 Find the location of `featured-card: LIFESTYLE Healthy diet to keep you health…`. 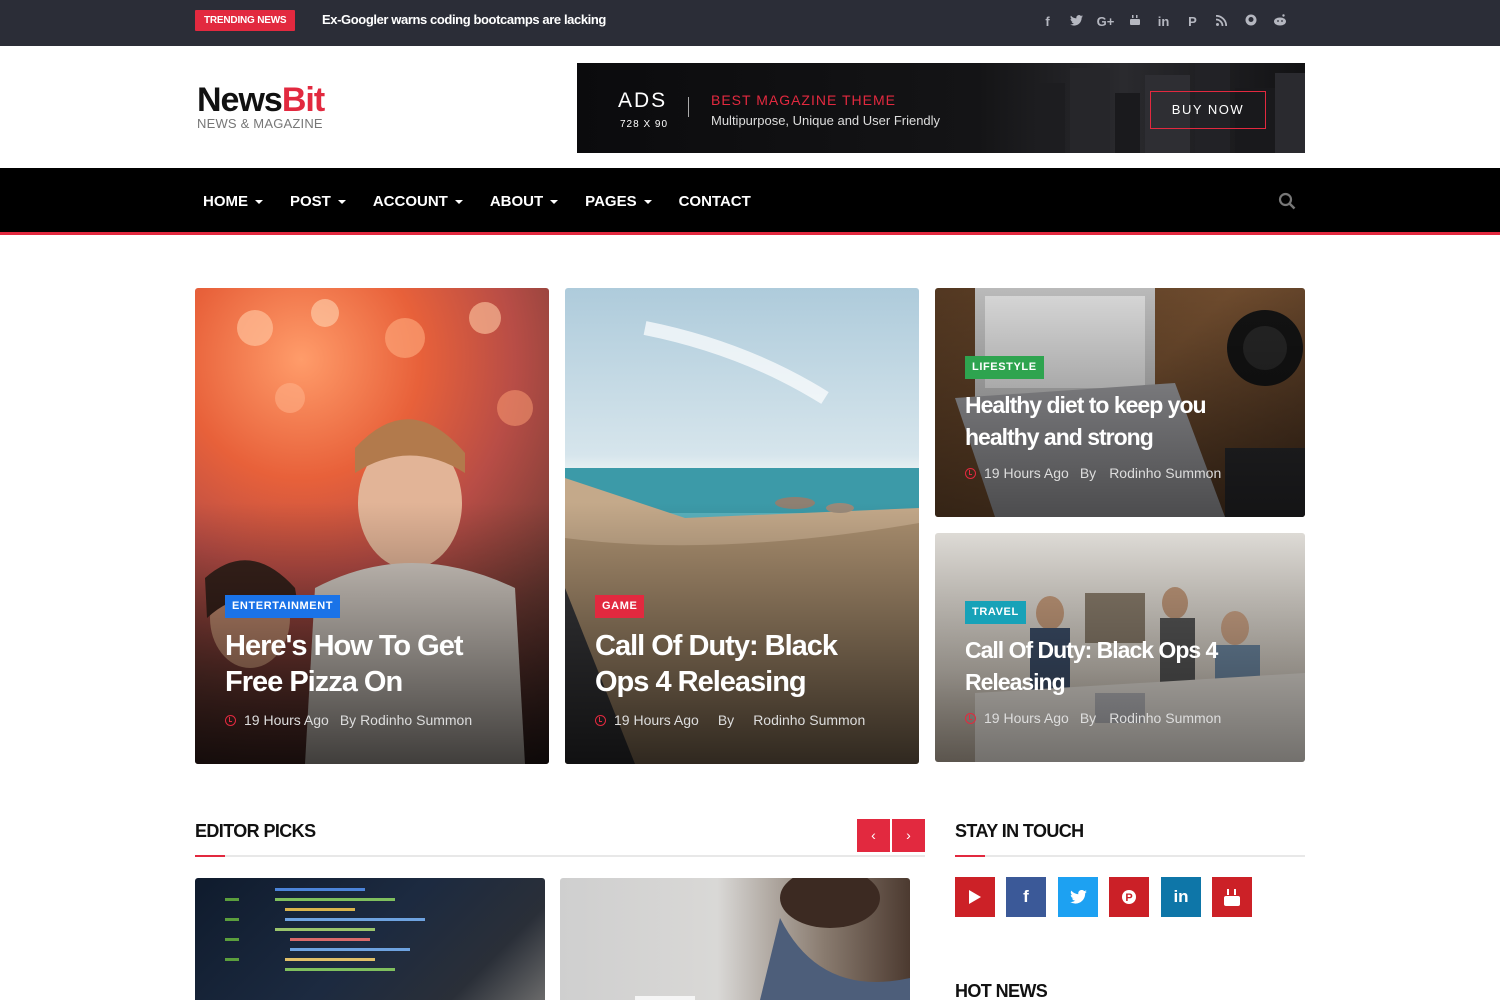

featured-card: LIFESTYLE Healthy diet to keep you health… is located at coordinates (1120, 402).